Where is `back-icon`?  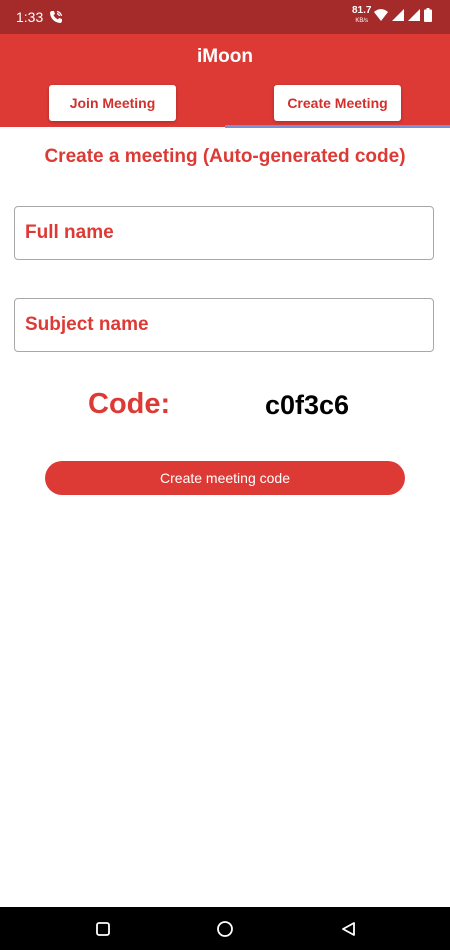
back-icon is located at coordinates (349, 929).